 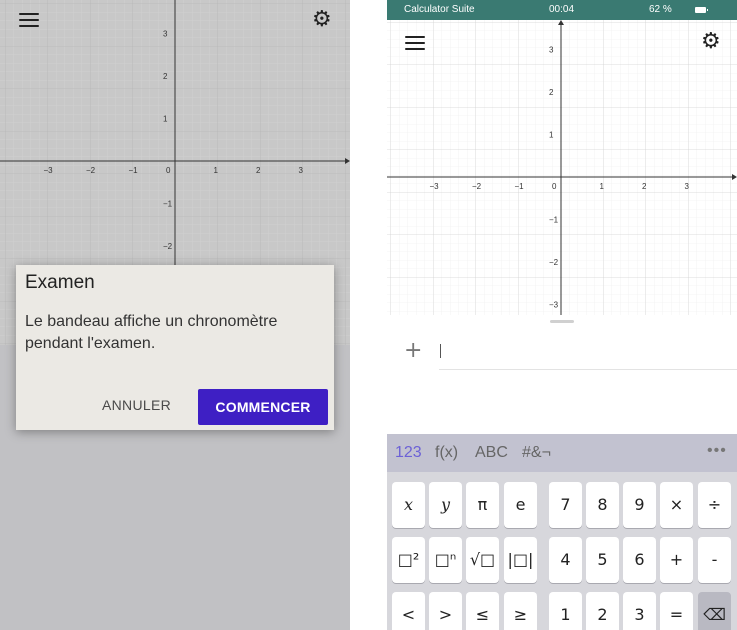 I want to click on key-greater: >, so click(x=445, y=611).